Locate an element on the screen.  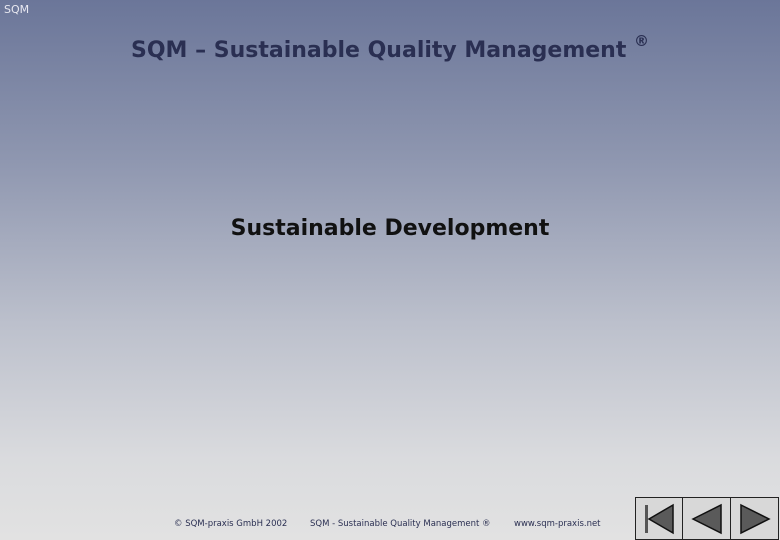
page-title-text: SQM – Sustainable Quality Management is located at coordinates (378, 50).